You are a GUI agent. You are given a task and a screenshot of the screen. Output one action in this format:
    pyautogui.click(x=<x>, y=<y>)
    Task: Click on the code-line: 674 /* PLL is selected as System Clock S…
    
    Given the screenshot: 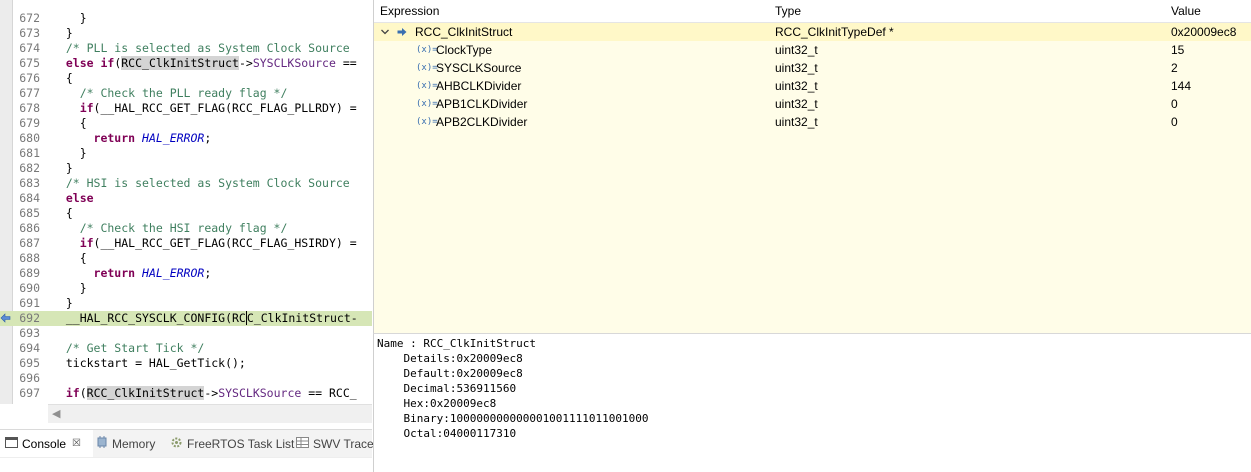 What is the action you would take?
    pyautogui.click(x=186, y=48)
    